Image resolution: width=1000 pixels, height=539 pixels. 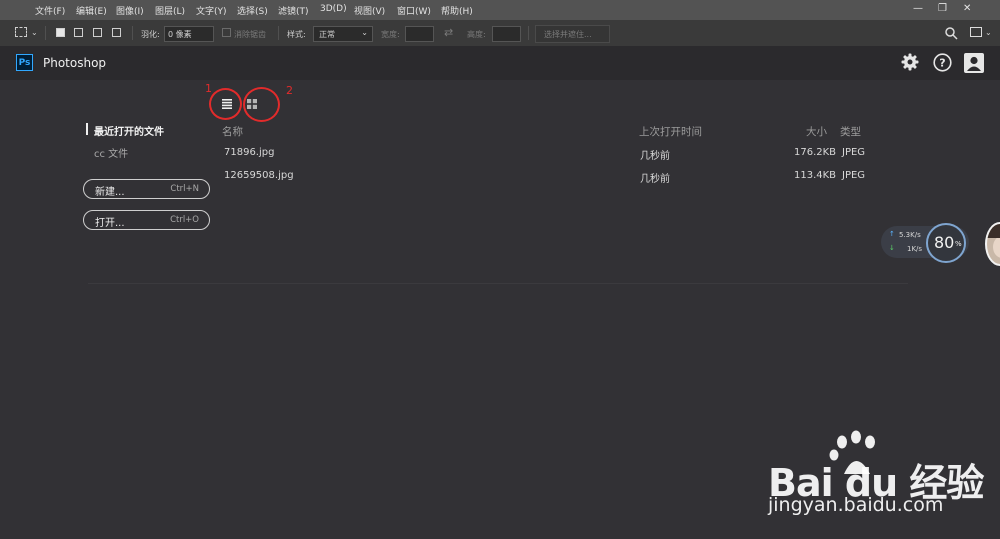 What do you see at coordinates (333, 9) in the screenshot?
I see `menu-3d: 3D(D)` at bounding box center [333, 9].